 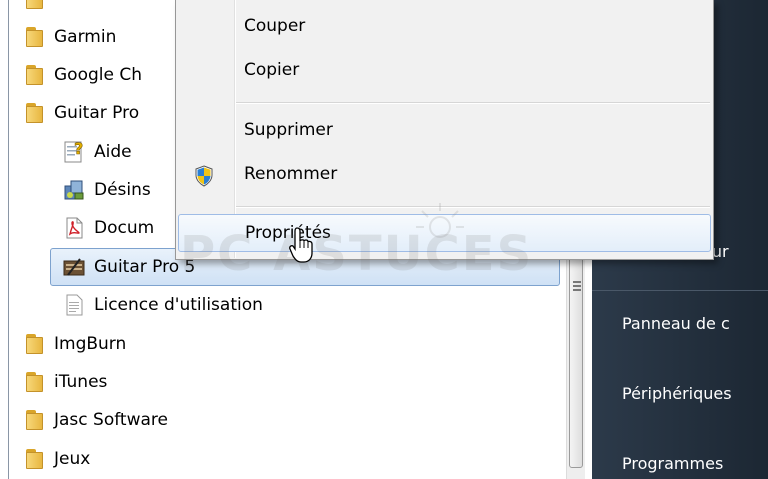 I want to click on tree-item-label: Garmin, so click(x=85, y=37).